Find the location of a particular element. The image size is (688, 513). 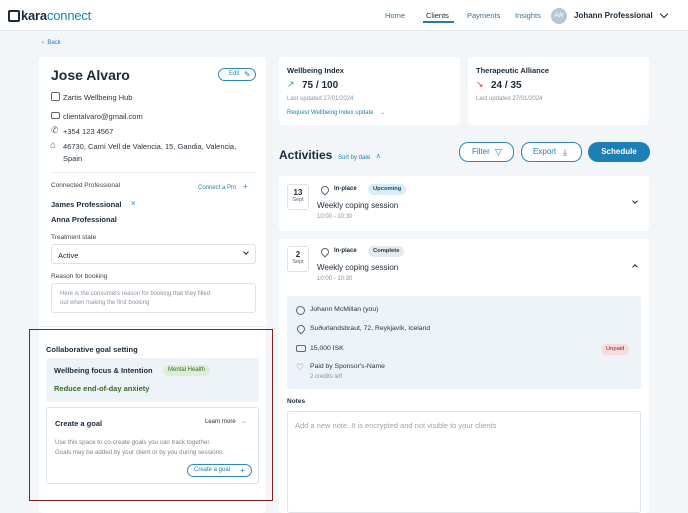

activity-2-day: 2 is located at coordinates (298, 254).